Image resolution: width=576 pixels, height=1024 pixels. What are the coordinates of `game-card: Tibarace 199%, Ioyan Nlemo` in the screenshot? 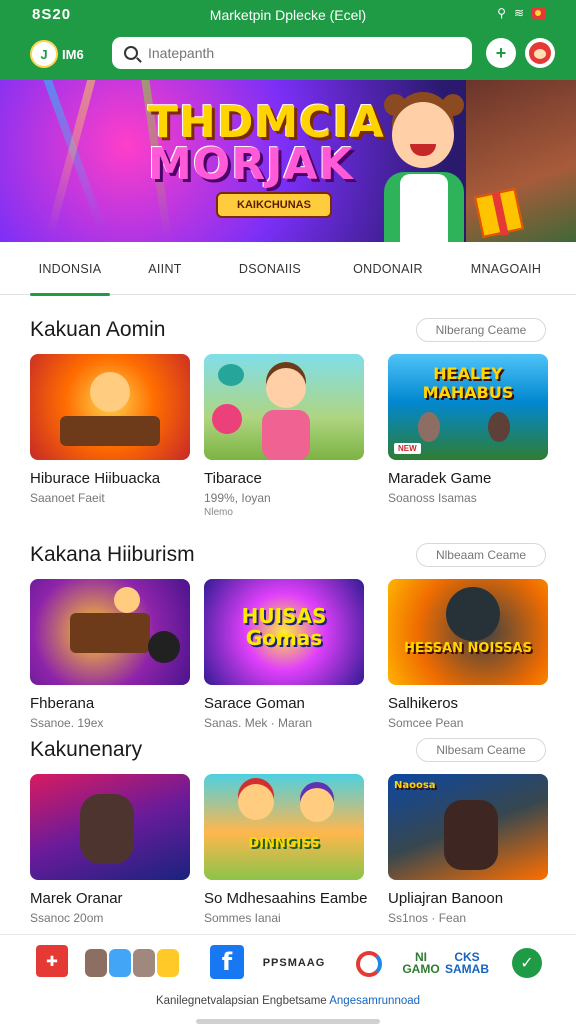 It's located at (284, 436).